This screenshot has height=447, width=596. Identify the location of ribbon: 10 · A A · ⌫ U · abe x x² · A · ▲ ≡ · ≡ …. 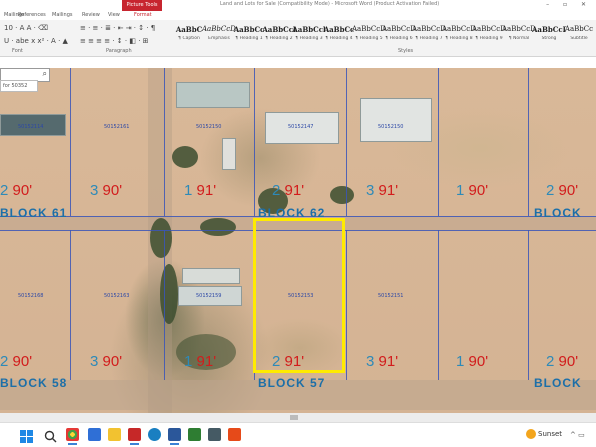
(298, 38).